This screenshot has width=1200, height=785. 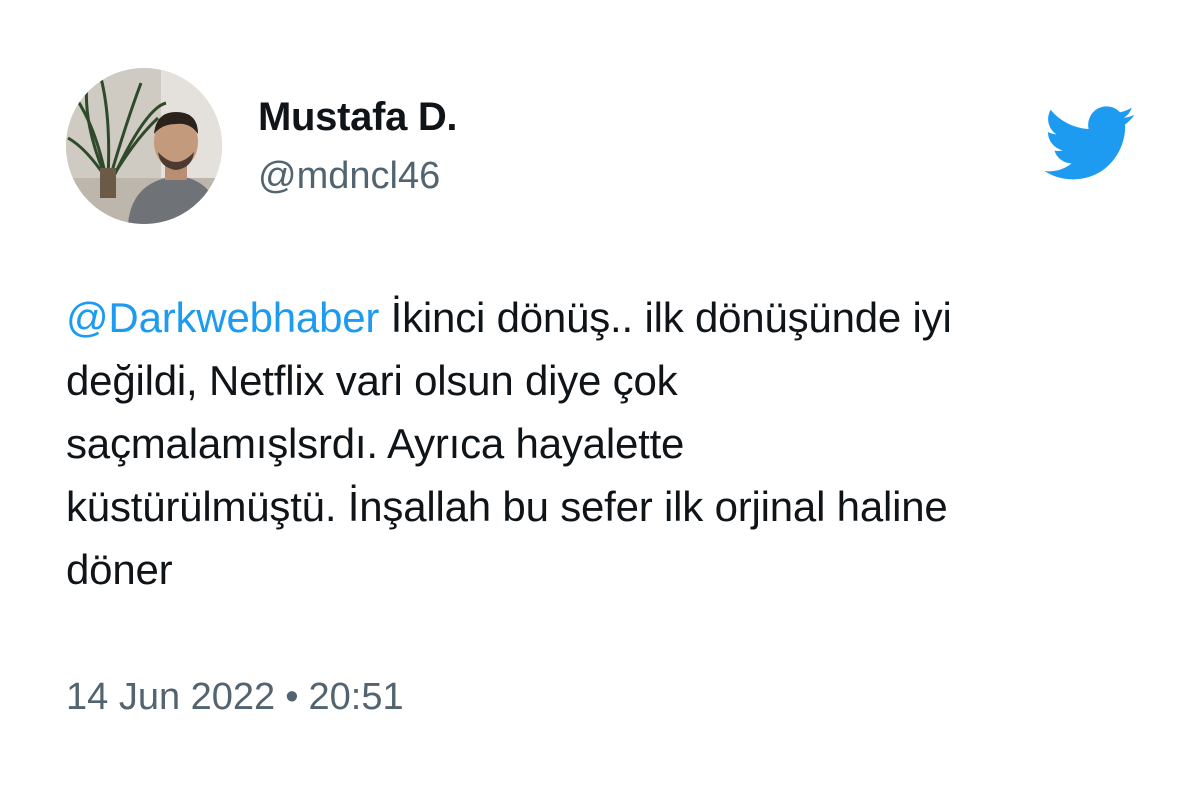 I want to click on twitter-bird-icon, so click(x=1090, y=144).